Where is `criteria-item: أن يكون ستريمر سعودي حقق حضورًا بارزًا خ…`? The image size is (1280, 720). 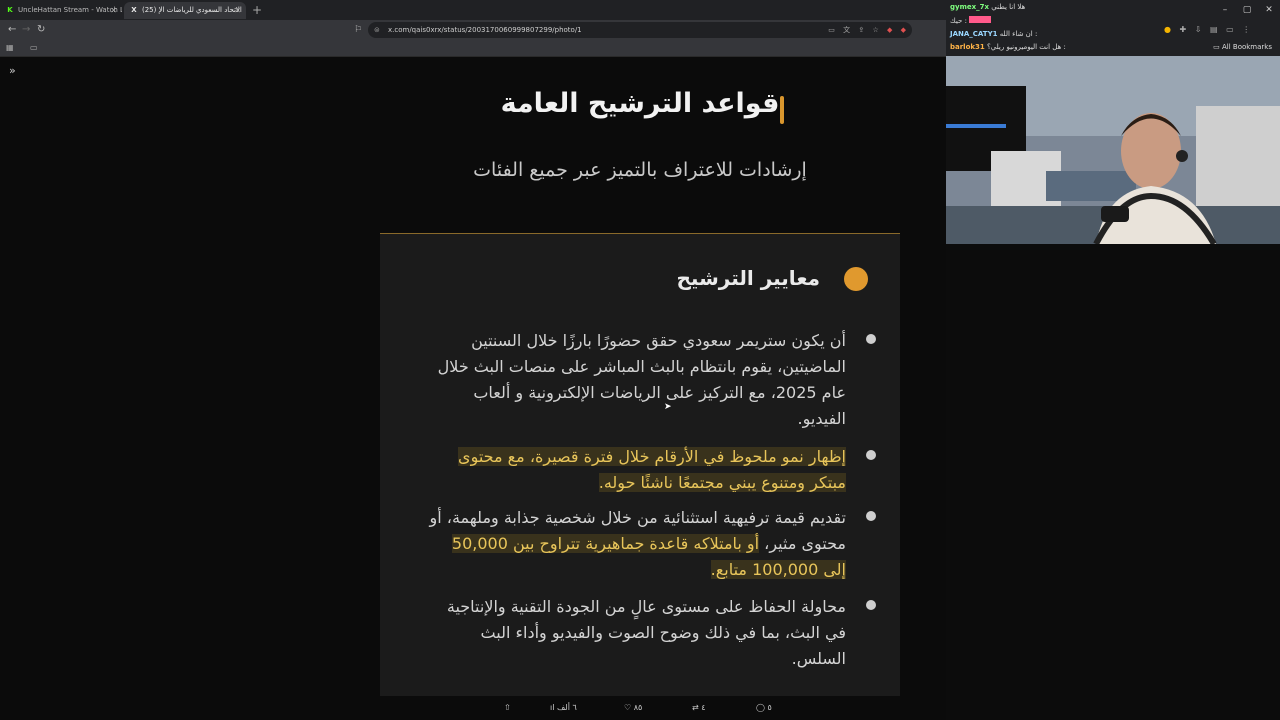 criteria-item: أن يكون ستريمر سعودي حقق حضورًا بارزًا خ… is located at coordinates (651, 380).